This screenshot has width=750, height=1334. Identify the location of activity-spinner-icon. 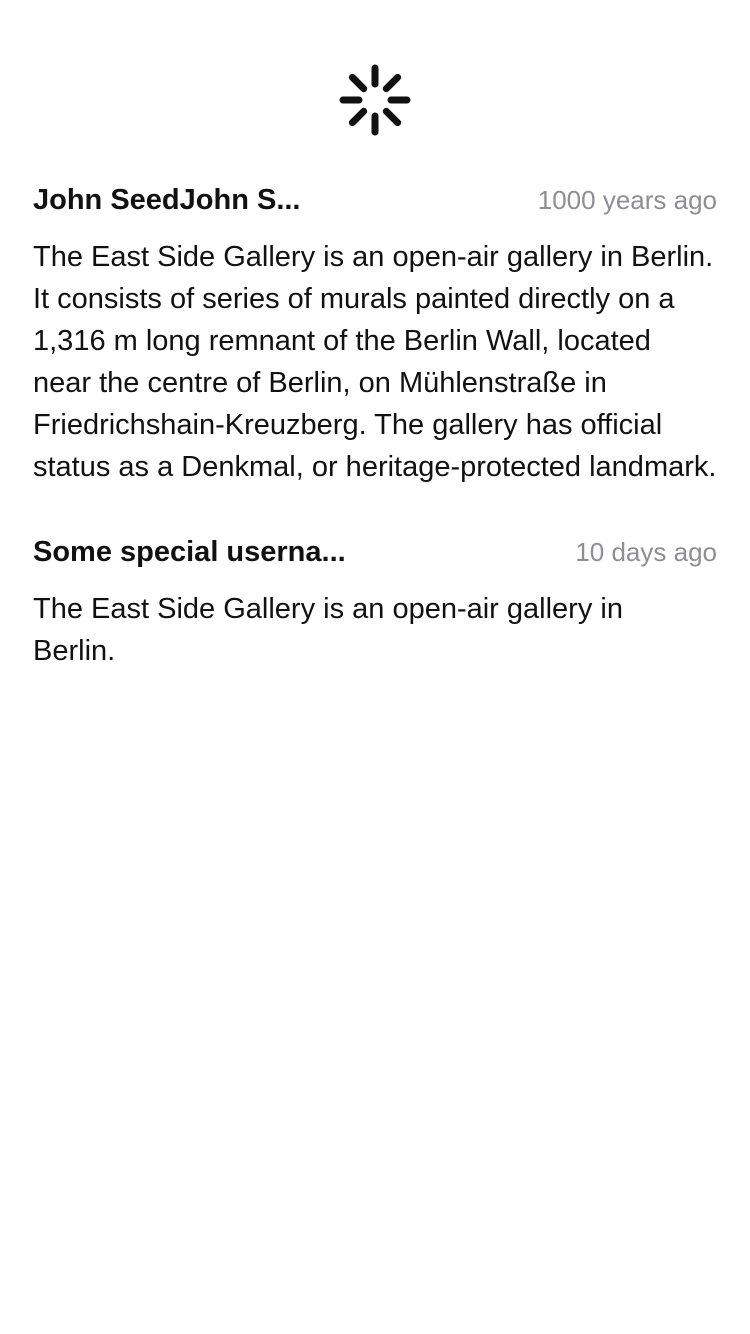
(375, 100).